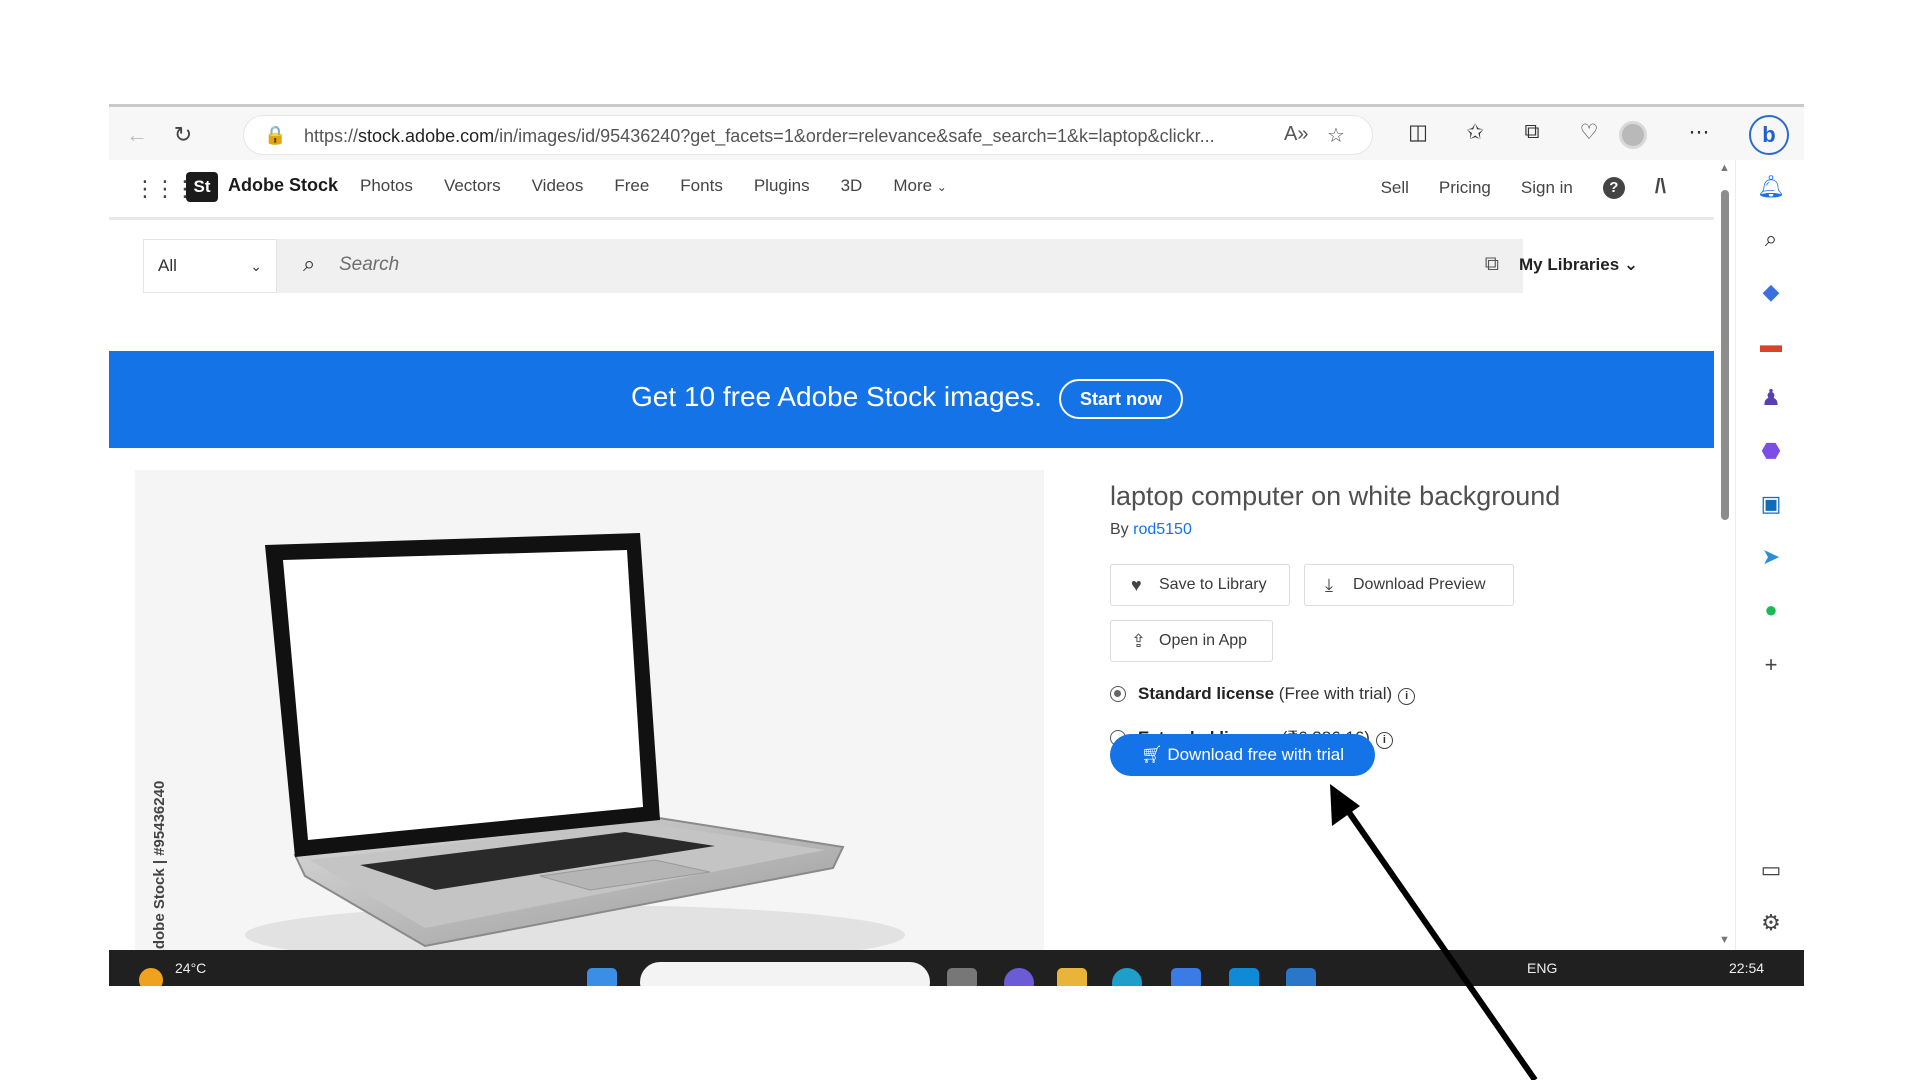 The width and height of the screenshot is (1920, 1080). What do you see at coordinates (1771, 292) in the screenshot?
I see `shopping-tag-icon: ◆` at bounding box center [1771, 292].